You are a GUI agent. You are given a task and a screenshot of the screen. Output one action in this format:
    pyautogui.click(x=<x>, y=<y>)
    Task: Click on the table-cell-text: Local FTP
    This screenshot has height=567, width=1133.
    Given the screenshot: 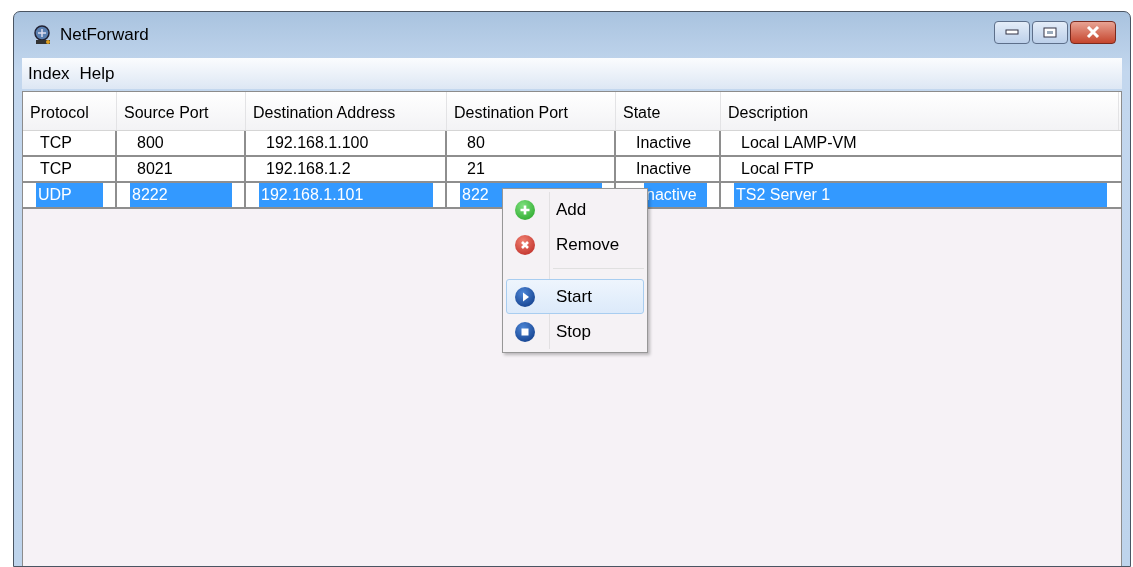 What is the action you would take?
    pyautogui.click(x=777, y=169)
    